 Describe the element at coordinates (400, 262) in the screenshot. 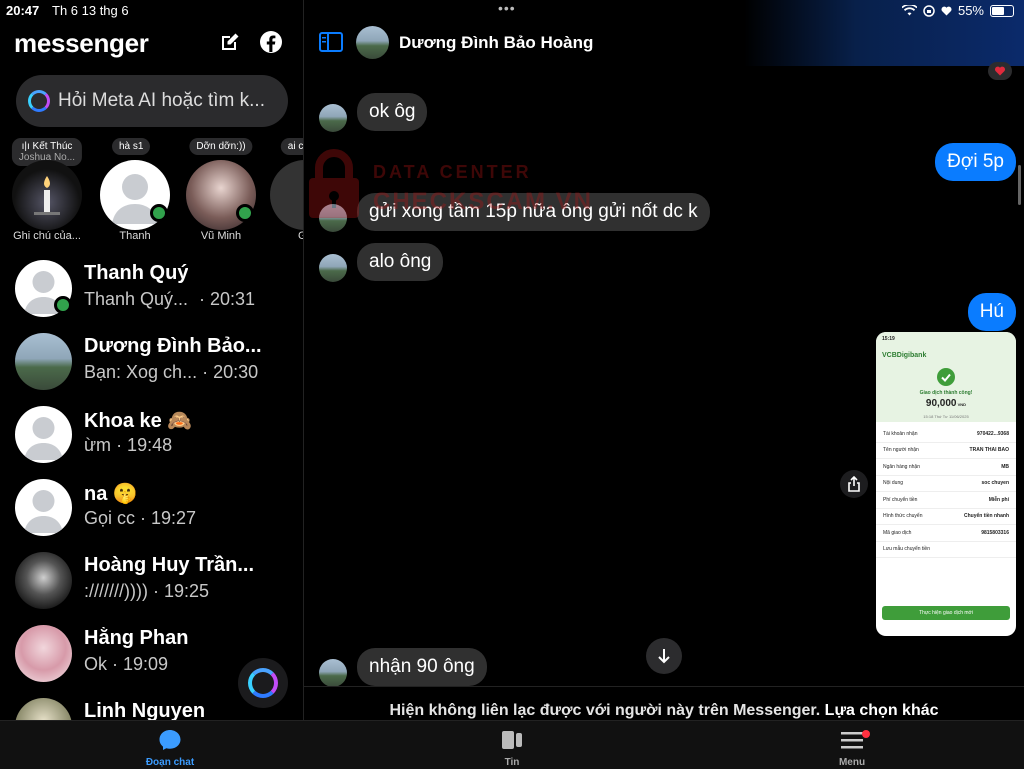

I see `message-incoming: alo ông` at that location.